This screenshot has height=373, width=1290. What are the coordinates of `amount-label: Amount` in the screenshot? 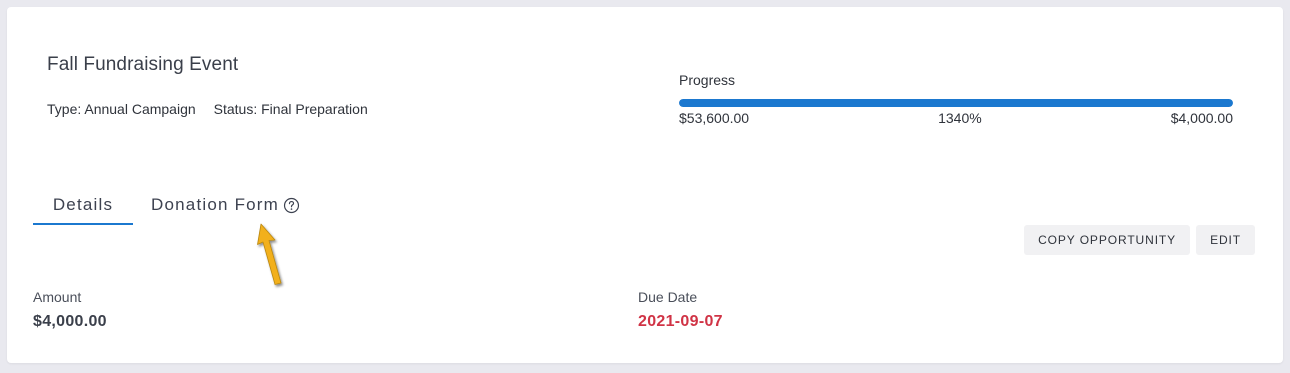 It's located at (57, 297).